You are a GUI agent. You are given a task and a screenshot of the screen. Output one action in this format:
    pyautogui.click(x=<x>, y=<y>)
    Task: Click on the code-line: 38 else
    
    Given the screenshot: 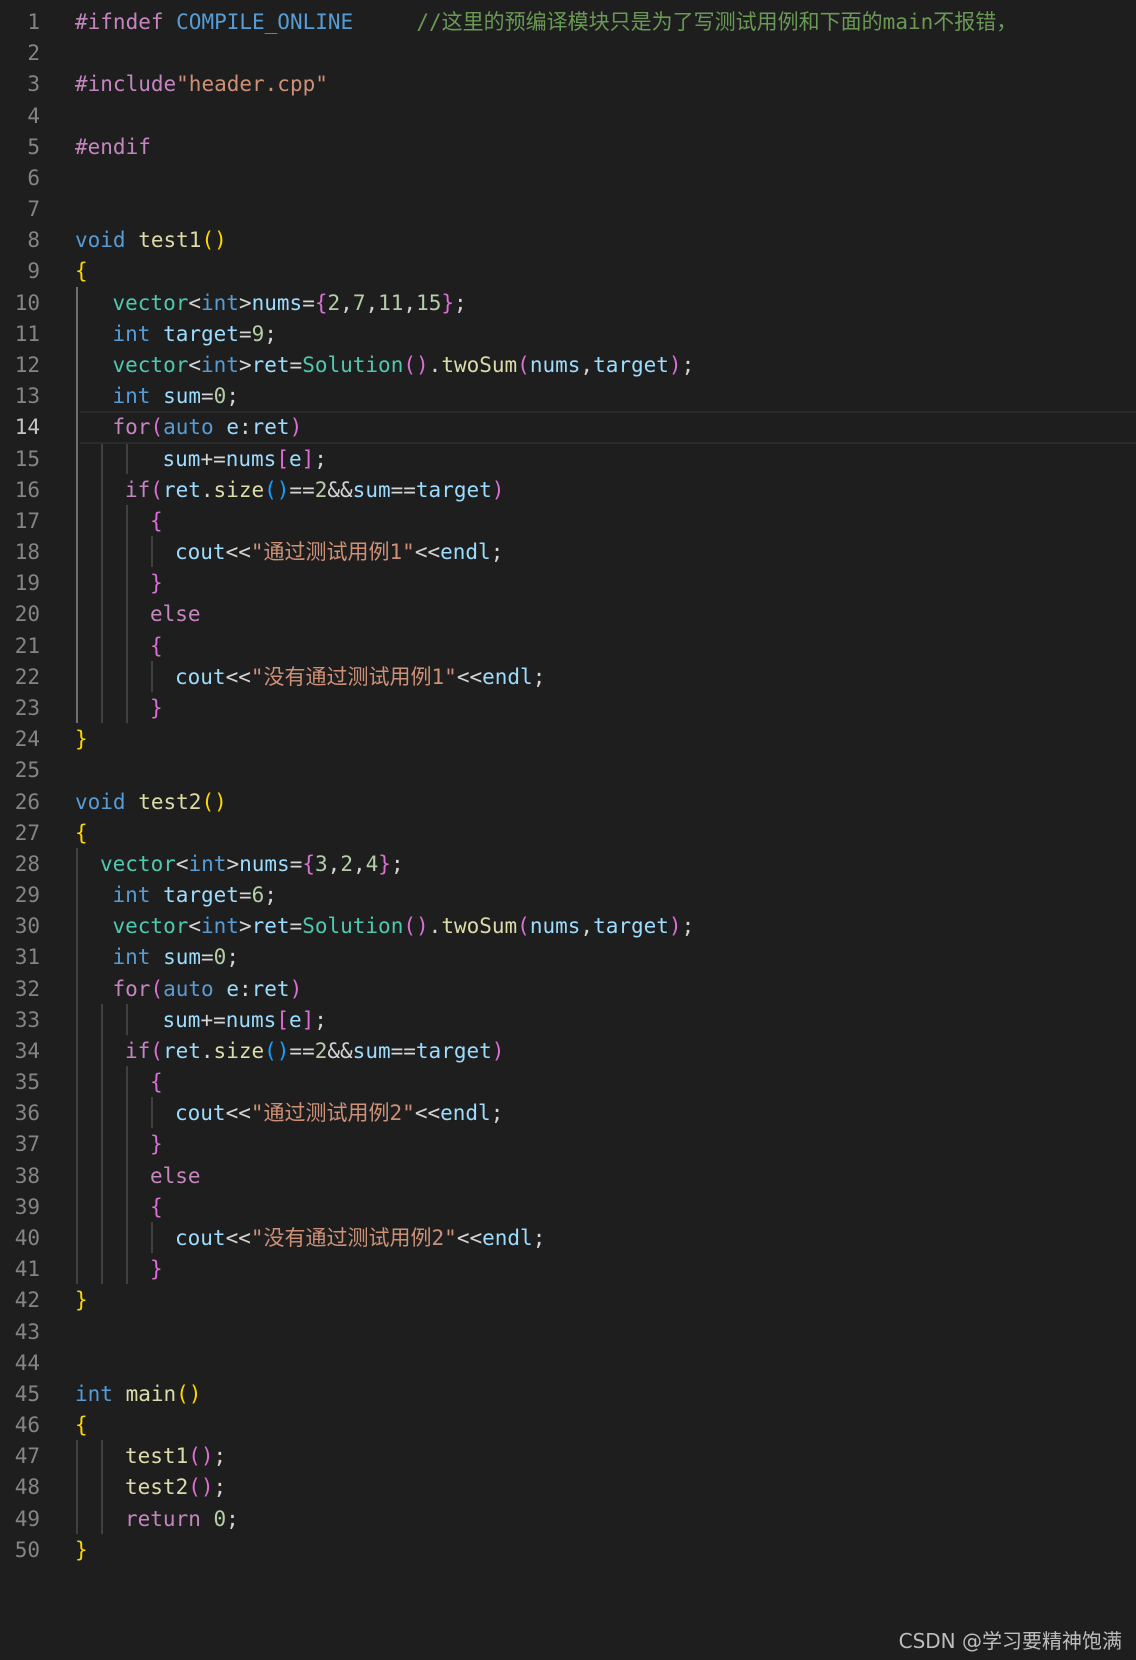 What is the action you would take?
    pyautogui.click(x=568, y=1176)
    